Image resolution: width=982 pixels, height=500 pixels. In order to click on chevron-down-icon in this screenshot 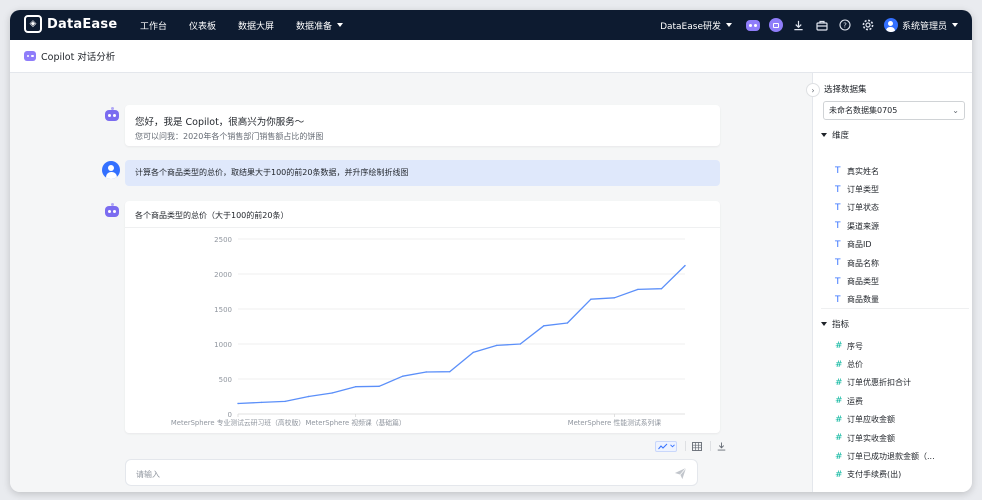, I will do `click(340, 25)`.